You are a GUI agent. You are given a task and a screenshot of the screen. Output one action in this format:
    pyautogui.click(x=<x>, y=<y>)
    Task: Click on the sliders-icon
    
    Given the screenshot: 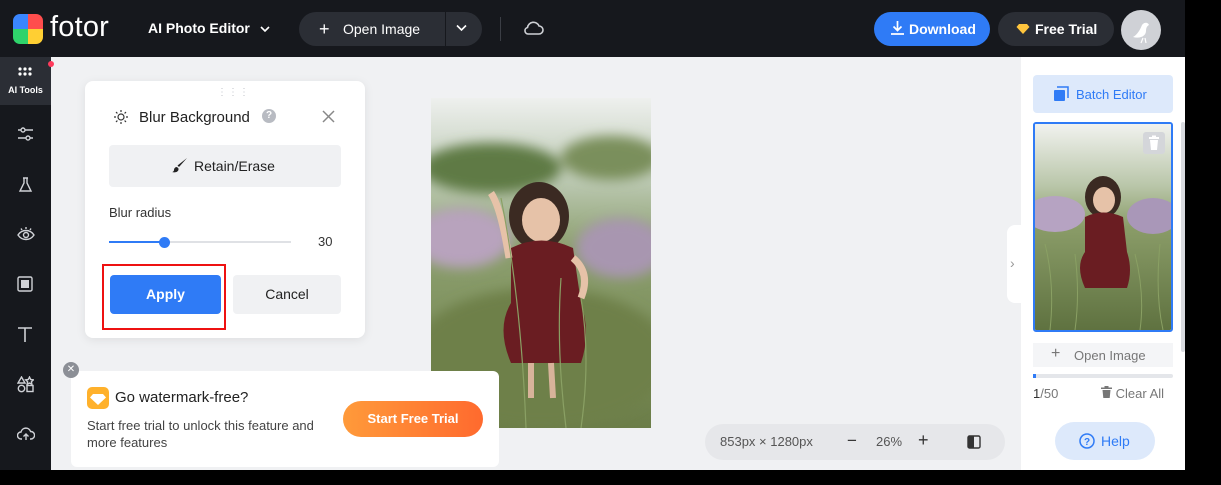 What is the action you would take?
    pyautogui.click(x=25, y=134)
    